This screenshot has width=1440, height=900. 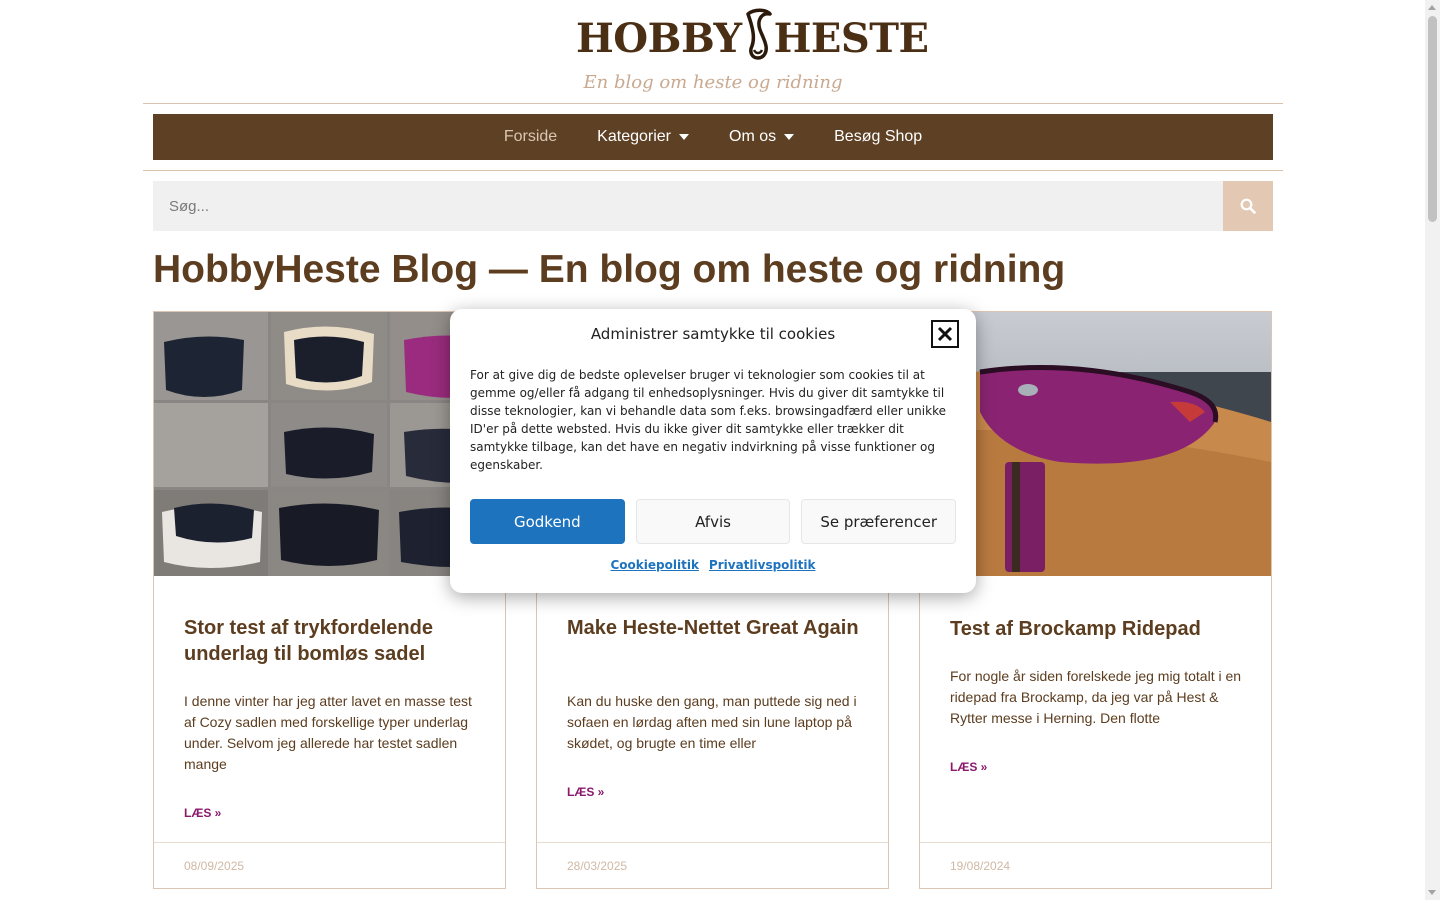 What do you see at coordinates (214, 866) in the screenshot?
I see `post-date: 08/09/2025` at bounding box center [214, 866].